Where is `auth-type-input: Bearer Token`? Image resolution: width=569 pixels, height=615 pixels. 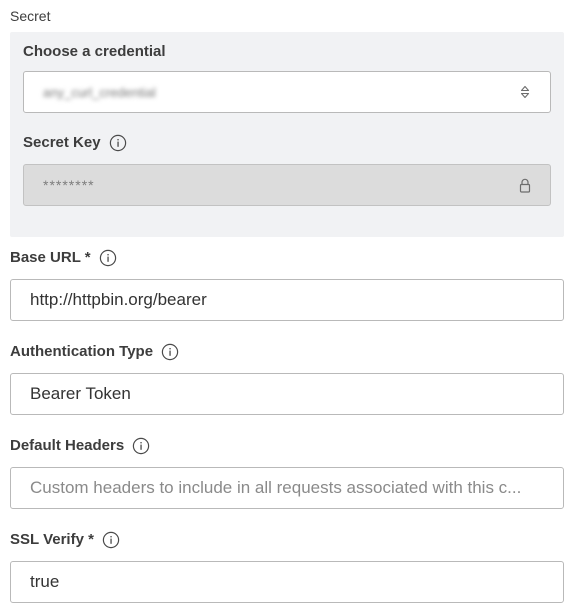 auth-type-input: Bearer Token is located at coordinates (287, 394).